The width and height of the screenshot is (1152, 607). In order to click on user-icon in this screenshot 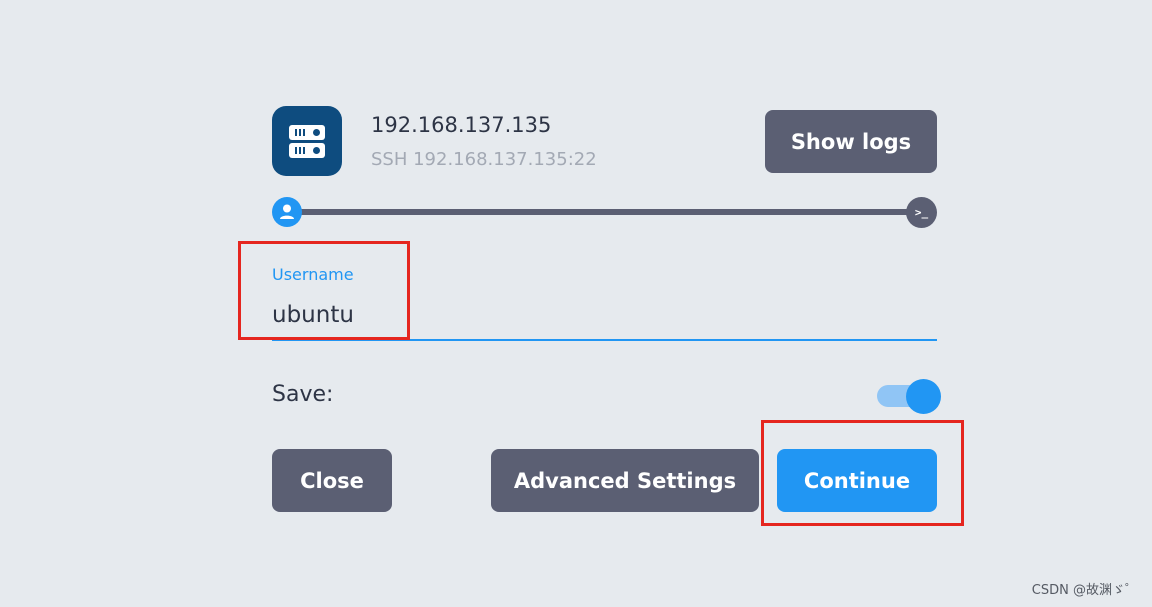, I will do `click(287, 212)`.